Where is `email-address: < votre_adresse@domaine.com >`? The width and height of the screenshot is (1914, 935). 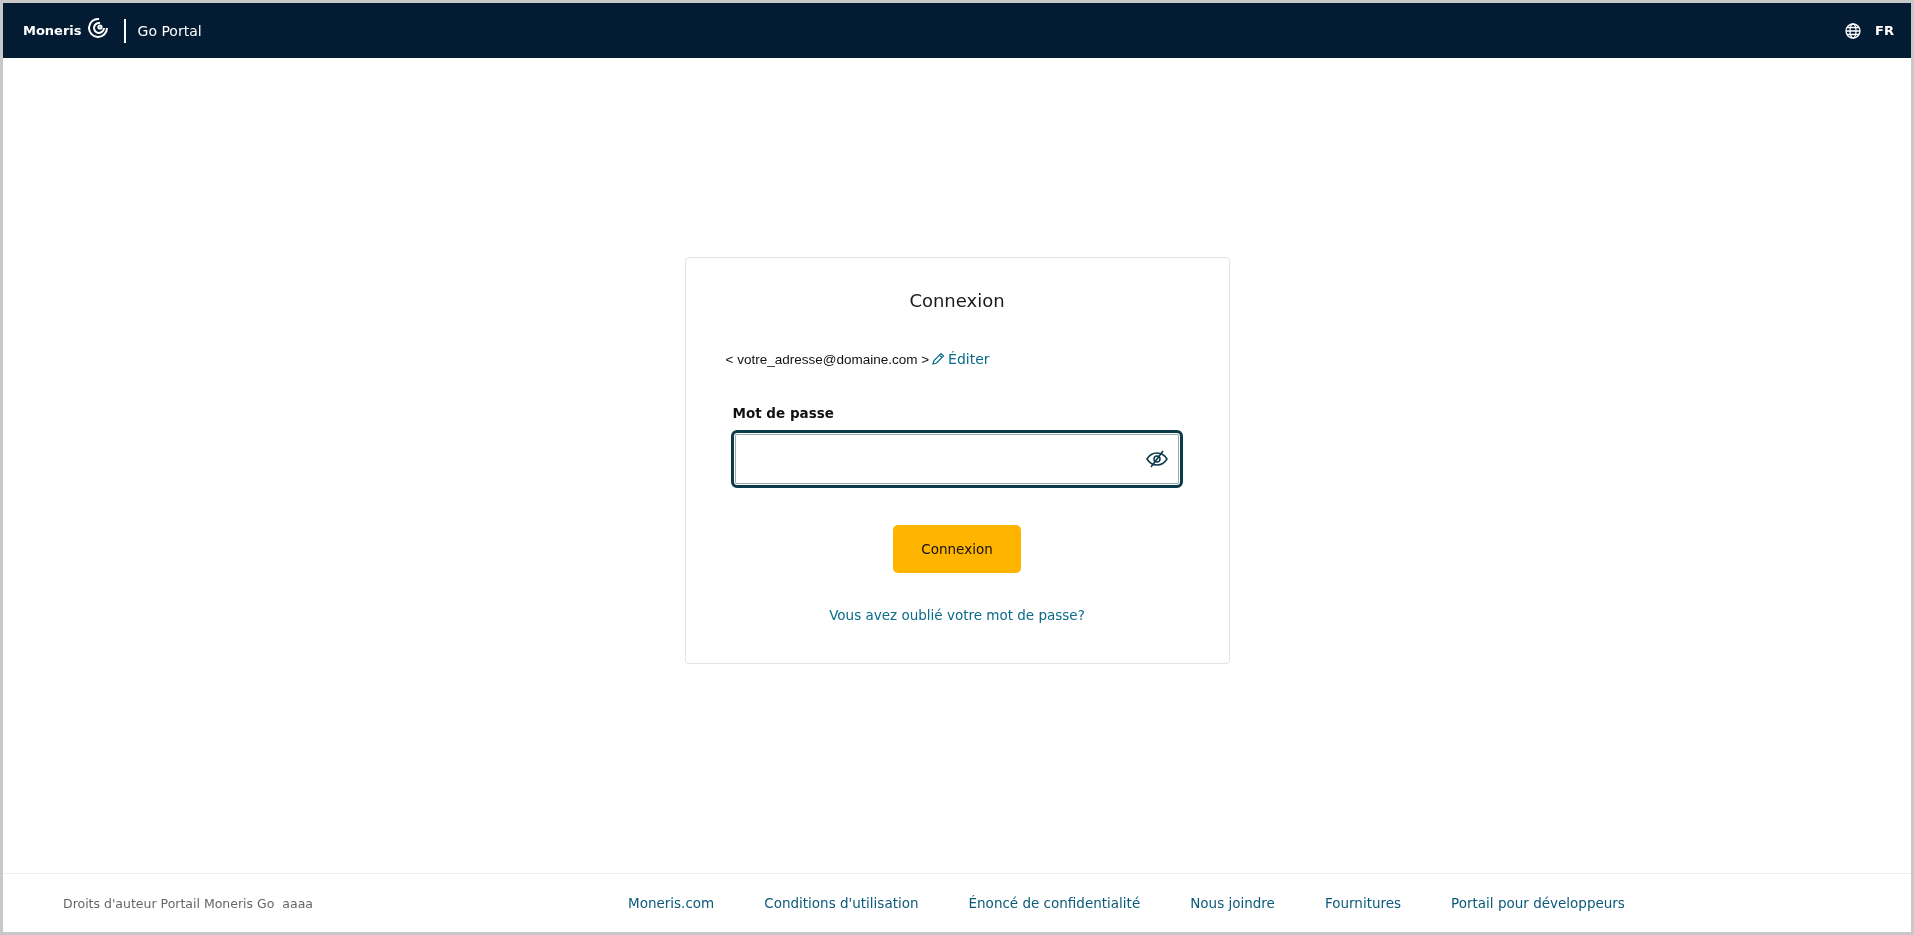
email-address: < votre_adresse@domaine.com > is located at coordinates (827, 359).